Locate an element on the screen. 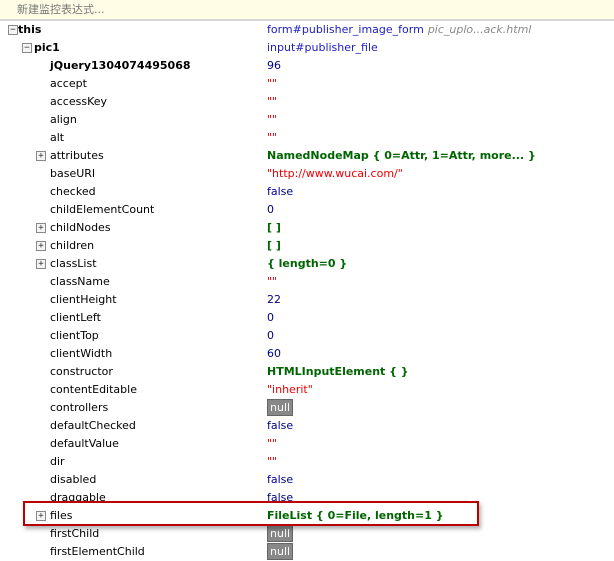  watch-row-accessKey: accessKey "" is located at coordinates (307, 102).